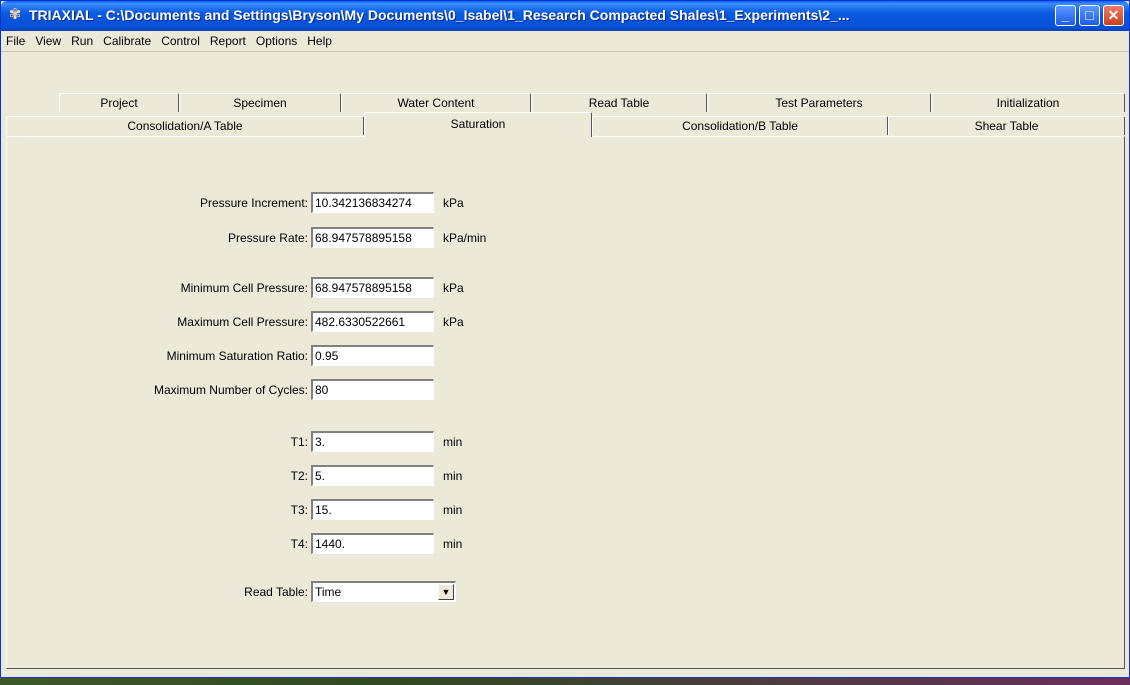 Image resolution: width=1130 pixels, height=685 pixels. Describe the element at coordinates (260, 102) in the screenshot. I see `tab-specimen: Specimen` at that location.